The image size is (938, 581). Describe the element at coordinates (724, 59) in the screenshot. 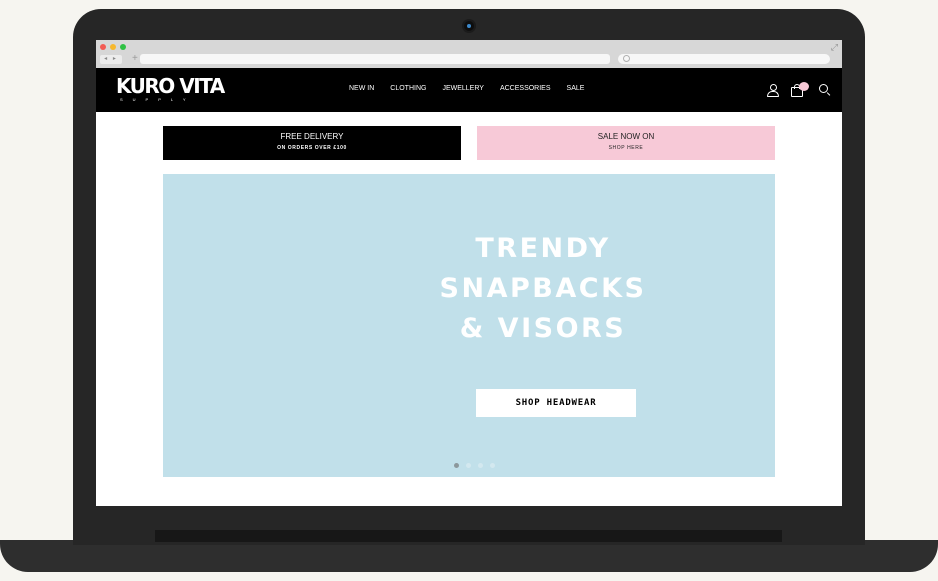

I see `browser-search-field` at that location.